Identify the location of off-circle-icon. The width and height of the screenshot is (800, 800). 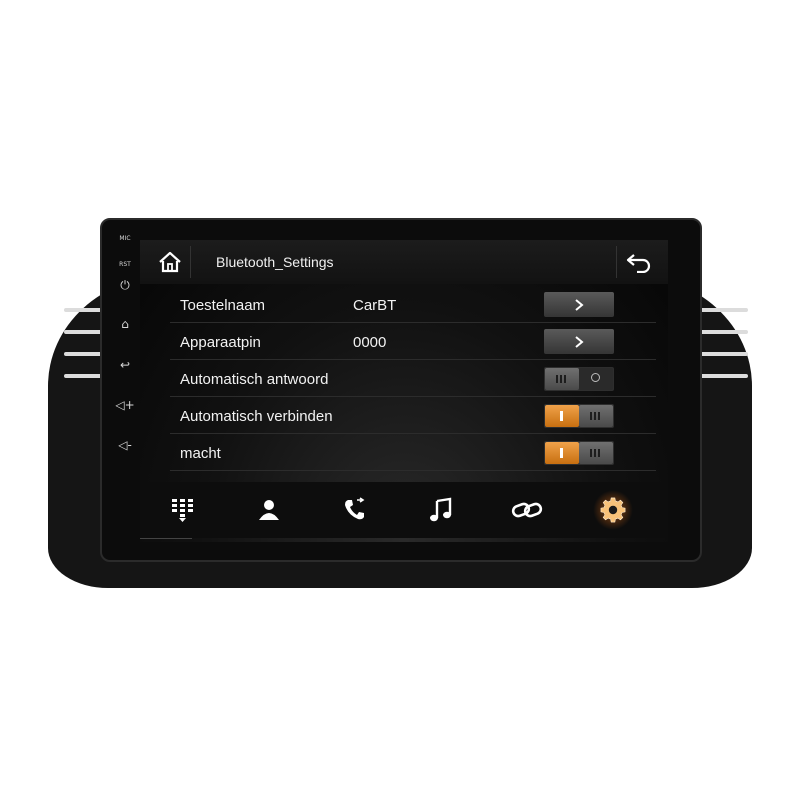
(595, 377).